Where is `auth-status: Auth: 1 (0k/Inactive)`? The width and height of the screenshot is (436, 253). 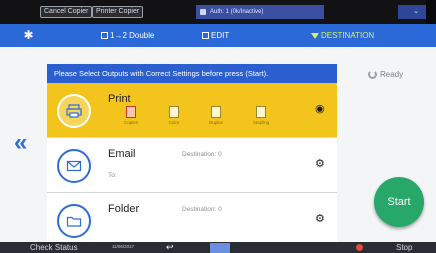 auth-status: Auth: 1 (0k/Inactive) is located at coordinates (260, 12).